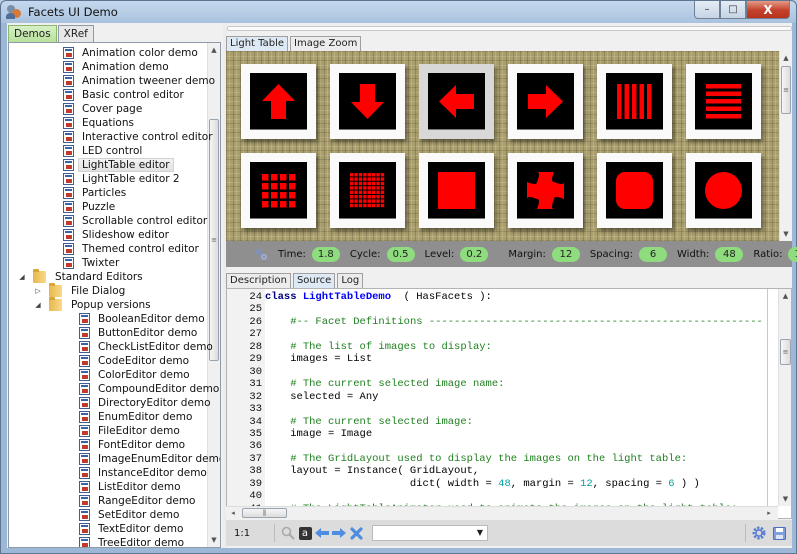 This screenshot has width=797, height=554. What do you see at coordinates (261, 254) in the screenshot?
I see `settings-gears-icon` at bounding box center [261, 254].